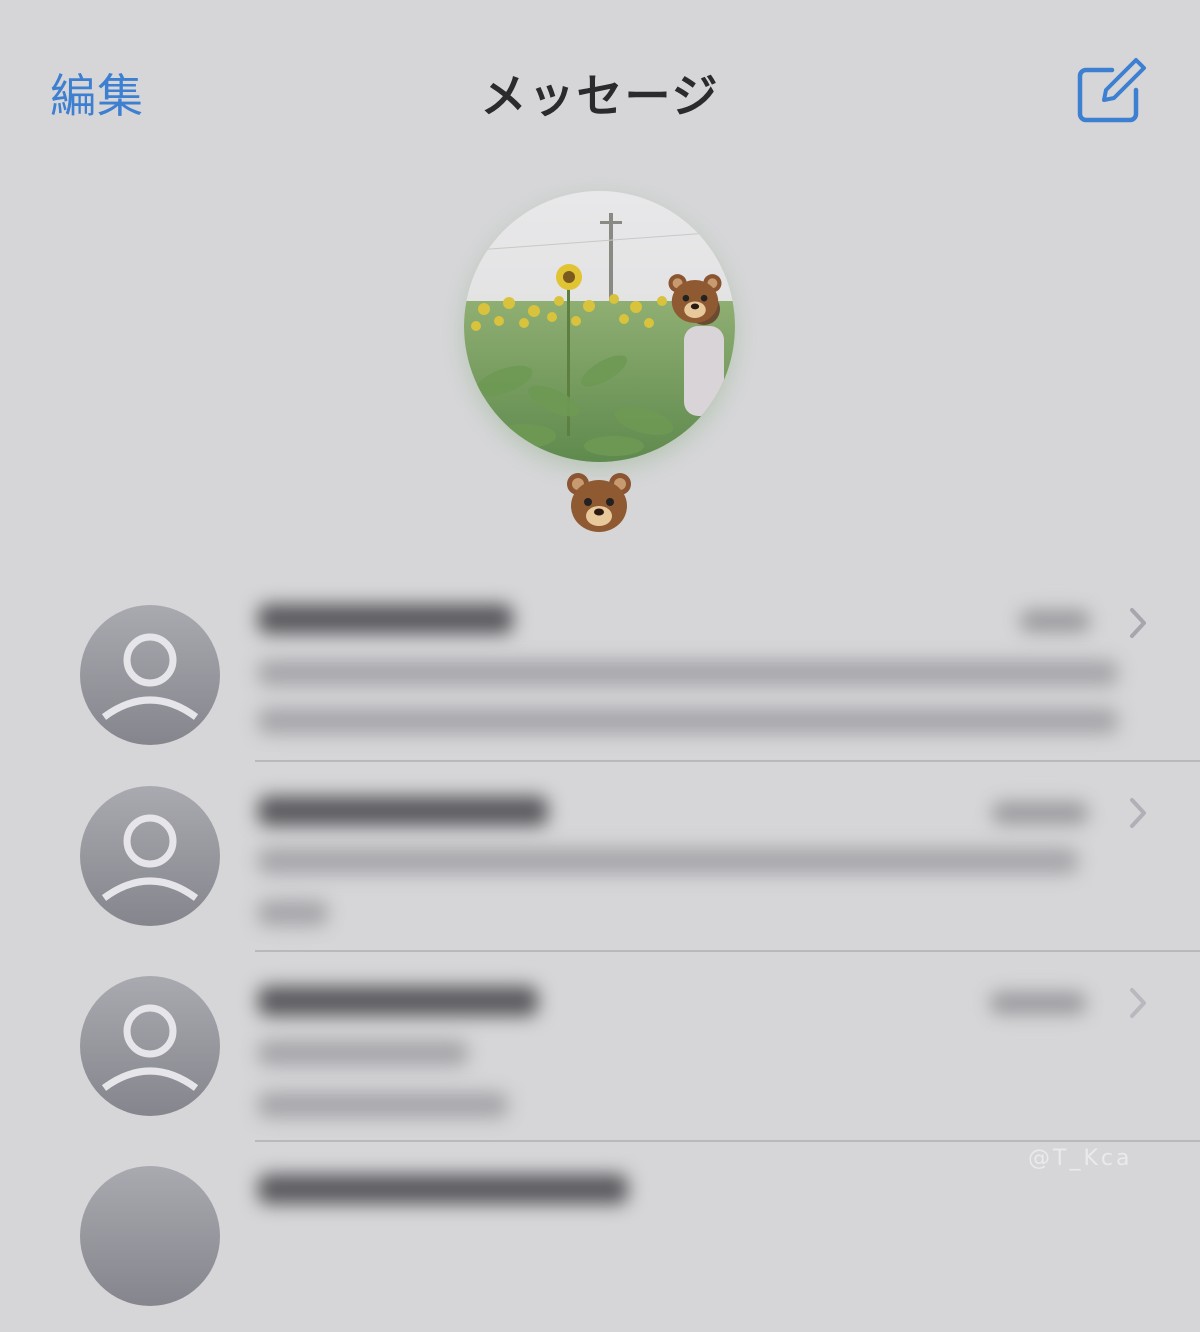  I want to click on compose-button, so click(1112, 92).